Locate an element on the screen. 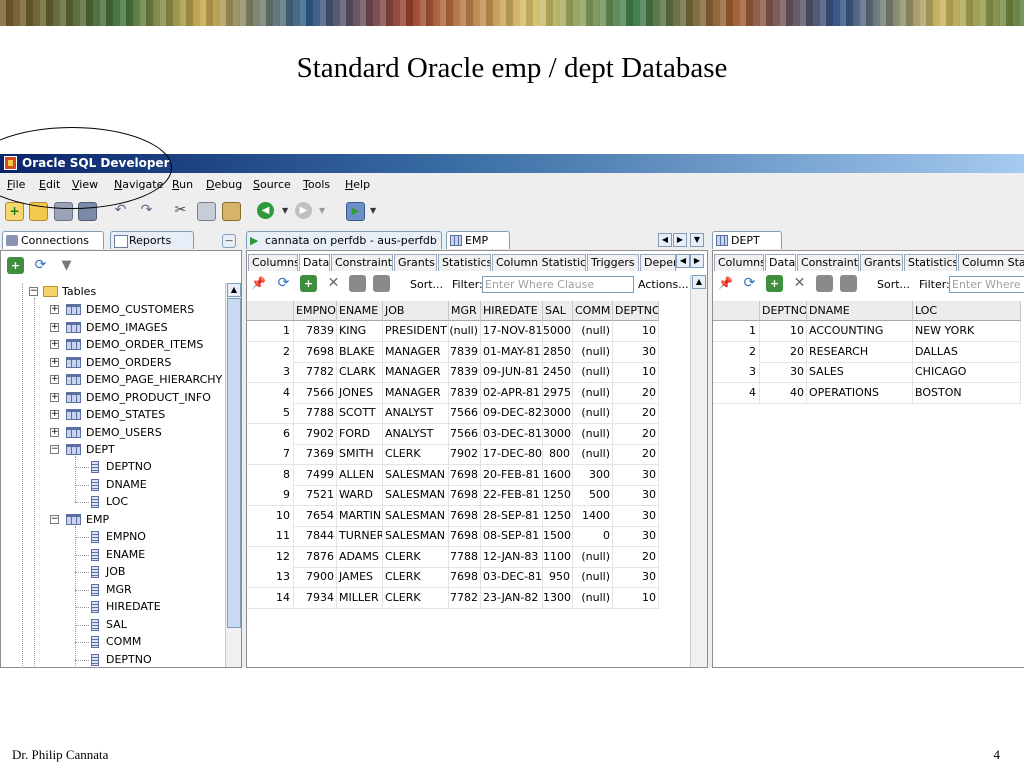  menu-run: Run is located at coordinates (182, 184).